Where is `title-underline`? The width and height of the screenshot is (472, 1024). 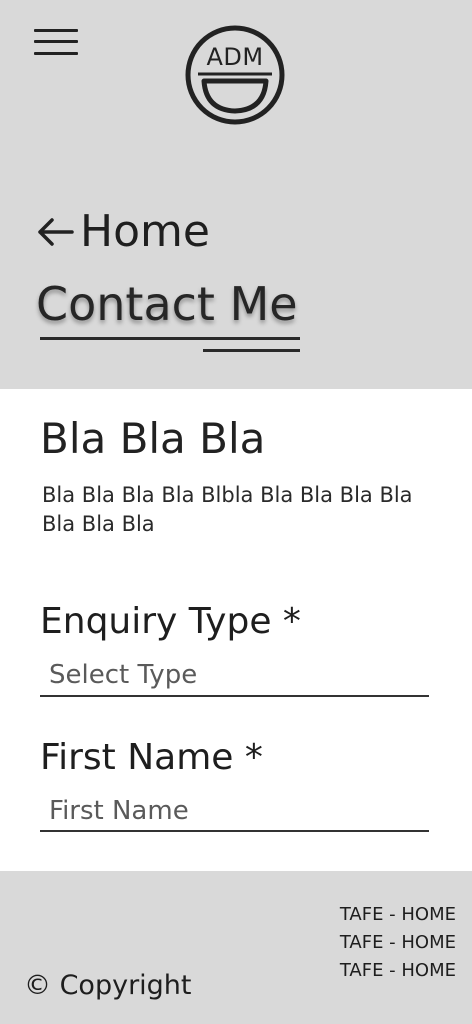 title-underline is located at coordinates (170, 338).